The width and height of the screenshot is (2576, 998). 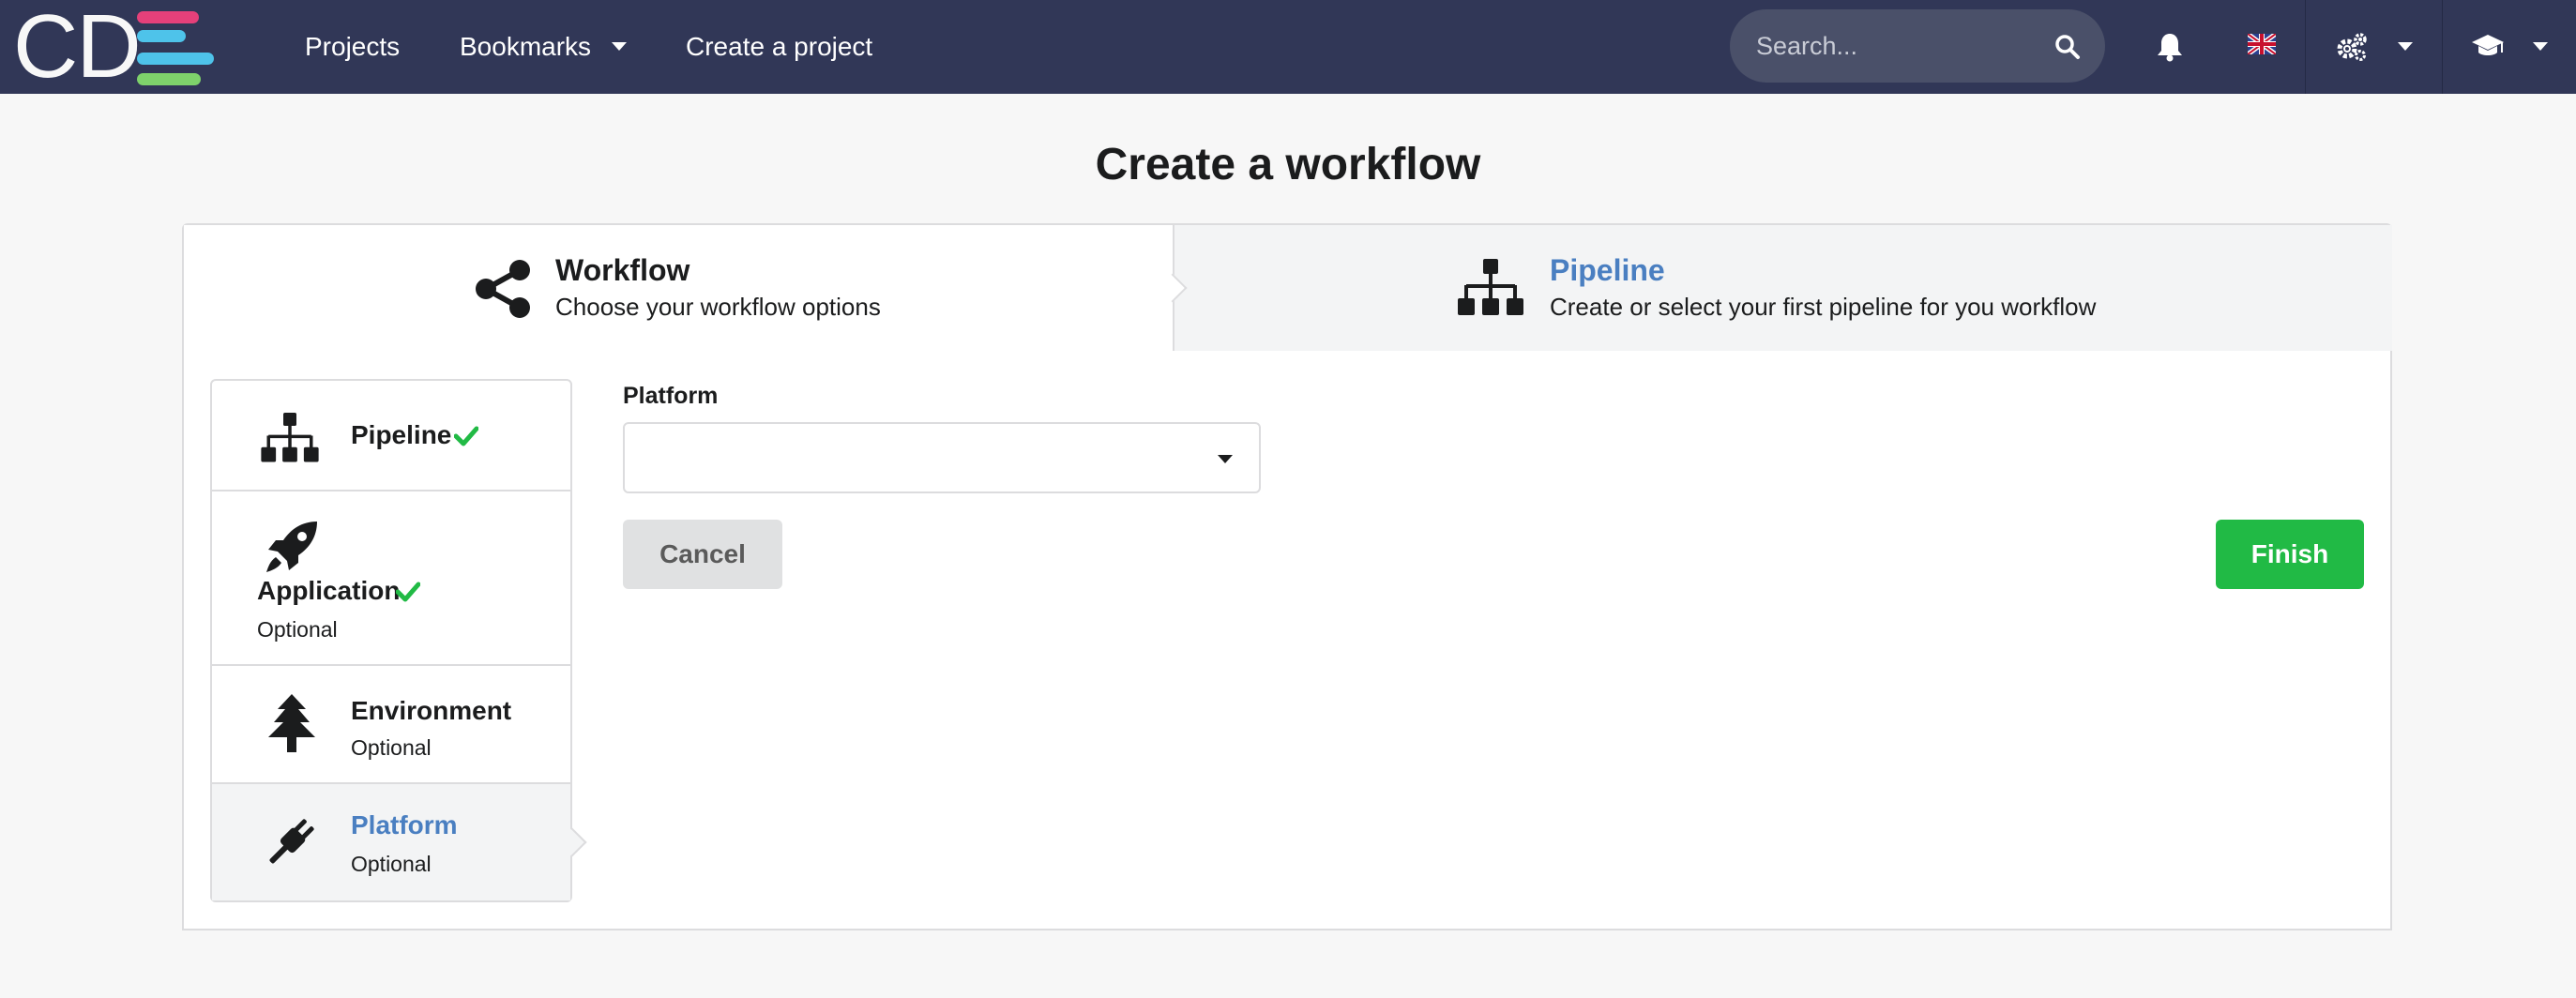 I want to click on cogs-icon, so click(x=2352, y=47).